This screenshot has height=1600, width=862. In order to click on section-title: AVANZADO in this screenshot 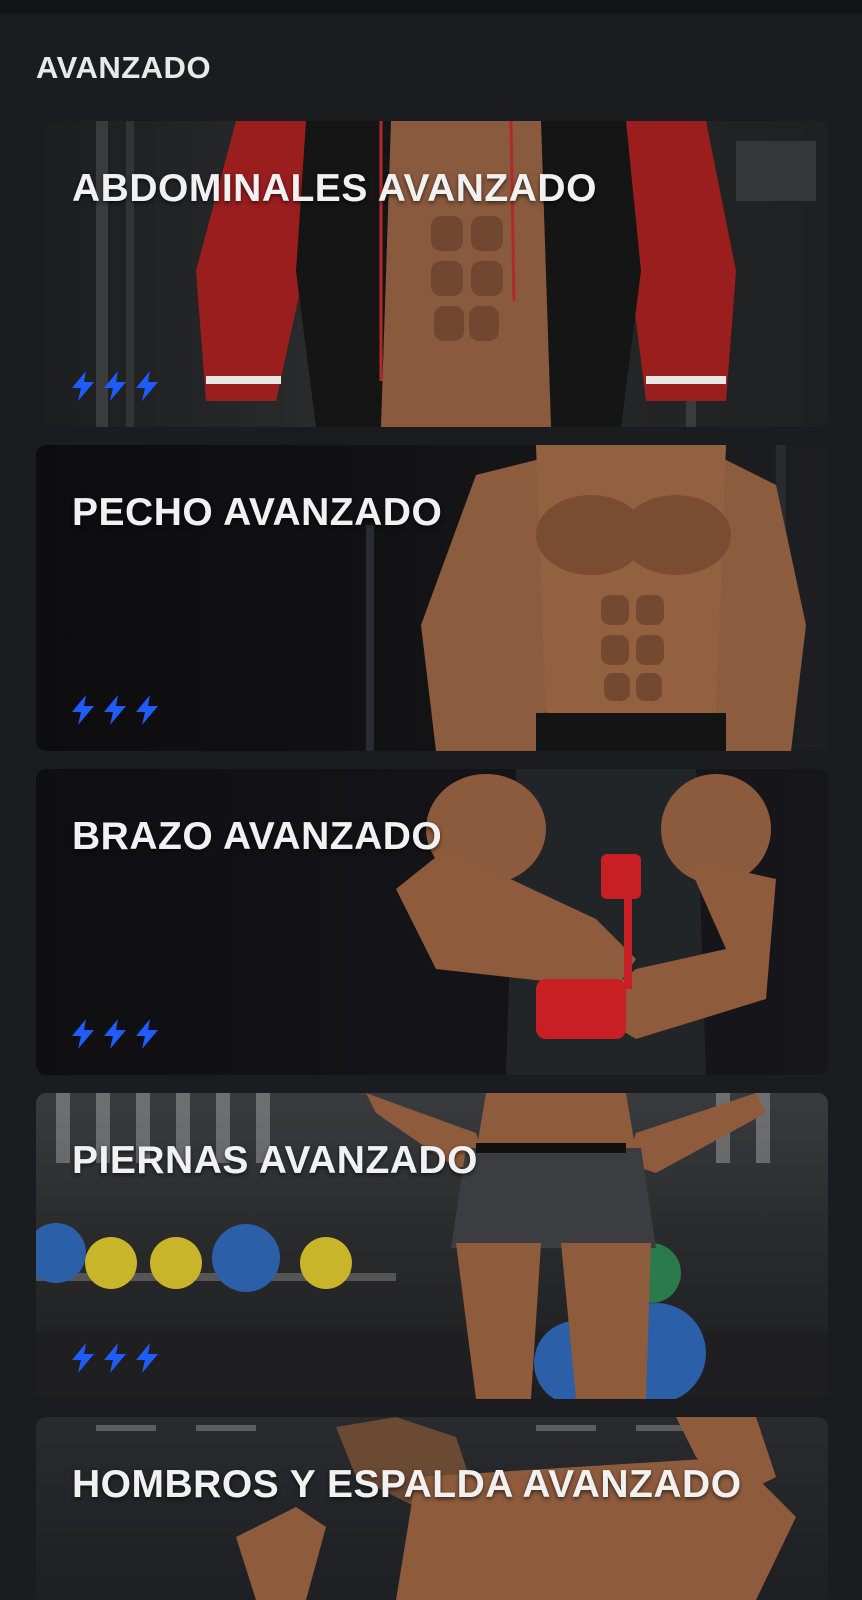, I will do `click(124, 67)`.